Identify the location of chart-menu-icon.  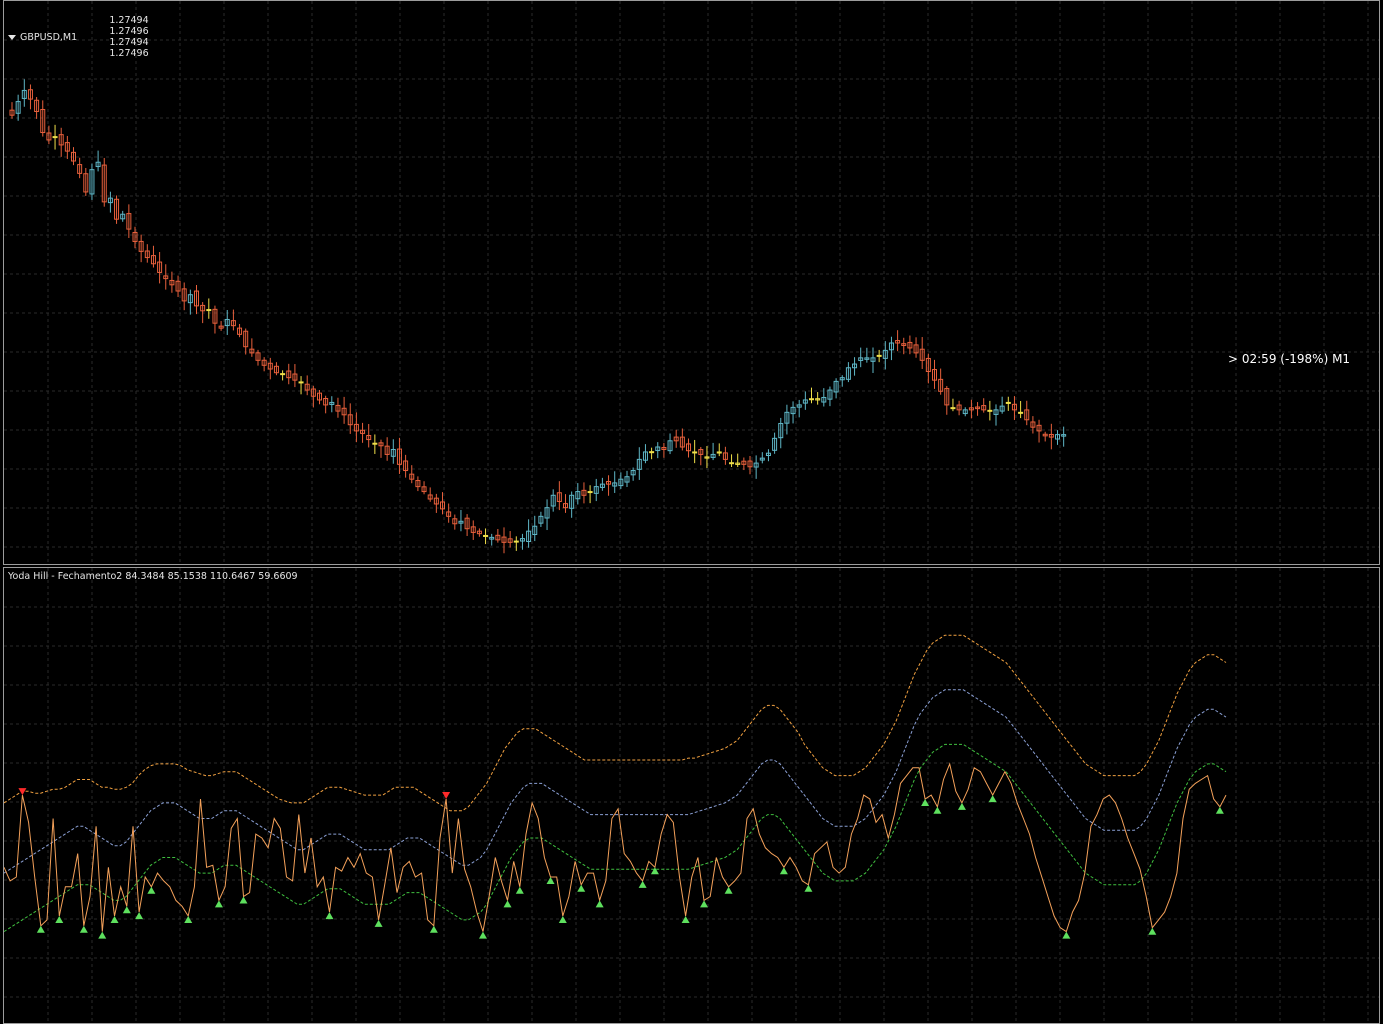
(12, 37).